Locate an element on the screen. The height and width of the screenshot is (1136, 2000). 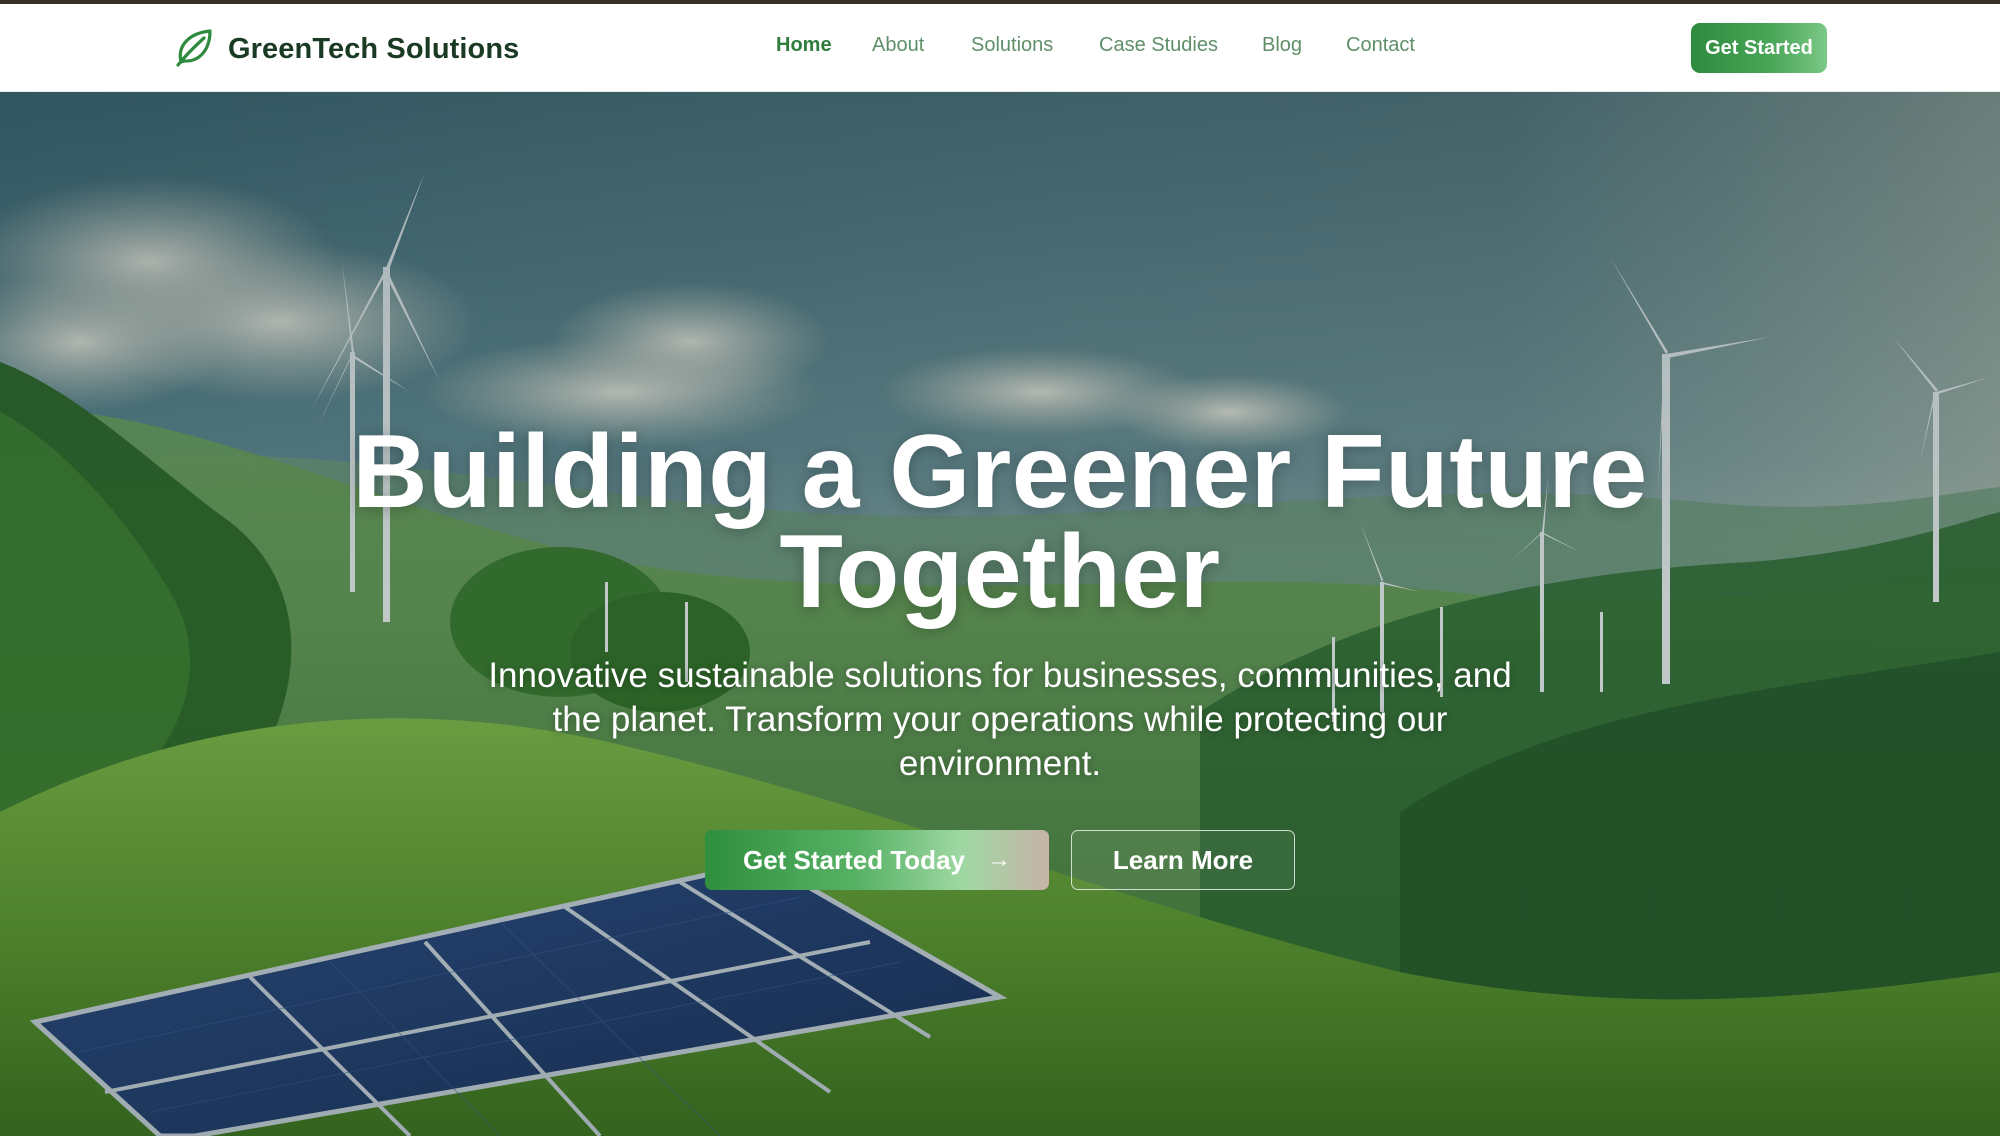
arrow-right-icon: → is located at coordinates (999, 859).